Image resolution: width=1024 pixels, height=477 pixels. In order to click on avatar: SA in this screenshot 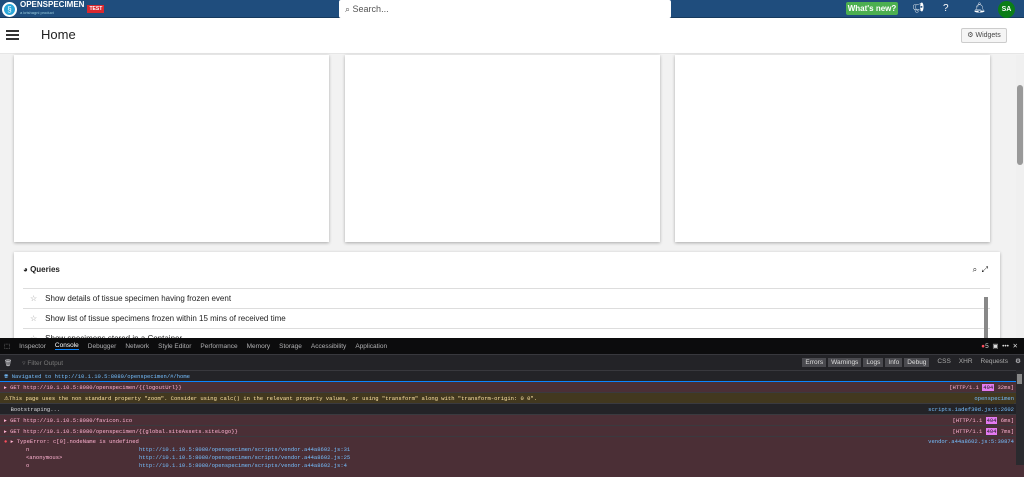, I will do `click(1006, 9)`.